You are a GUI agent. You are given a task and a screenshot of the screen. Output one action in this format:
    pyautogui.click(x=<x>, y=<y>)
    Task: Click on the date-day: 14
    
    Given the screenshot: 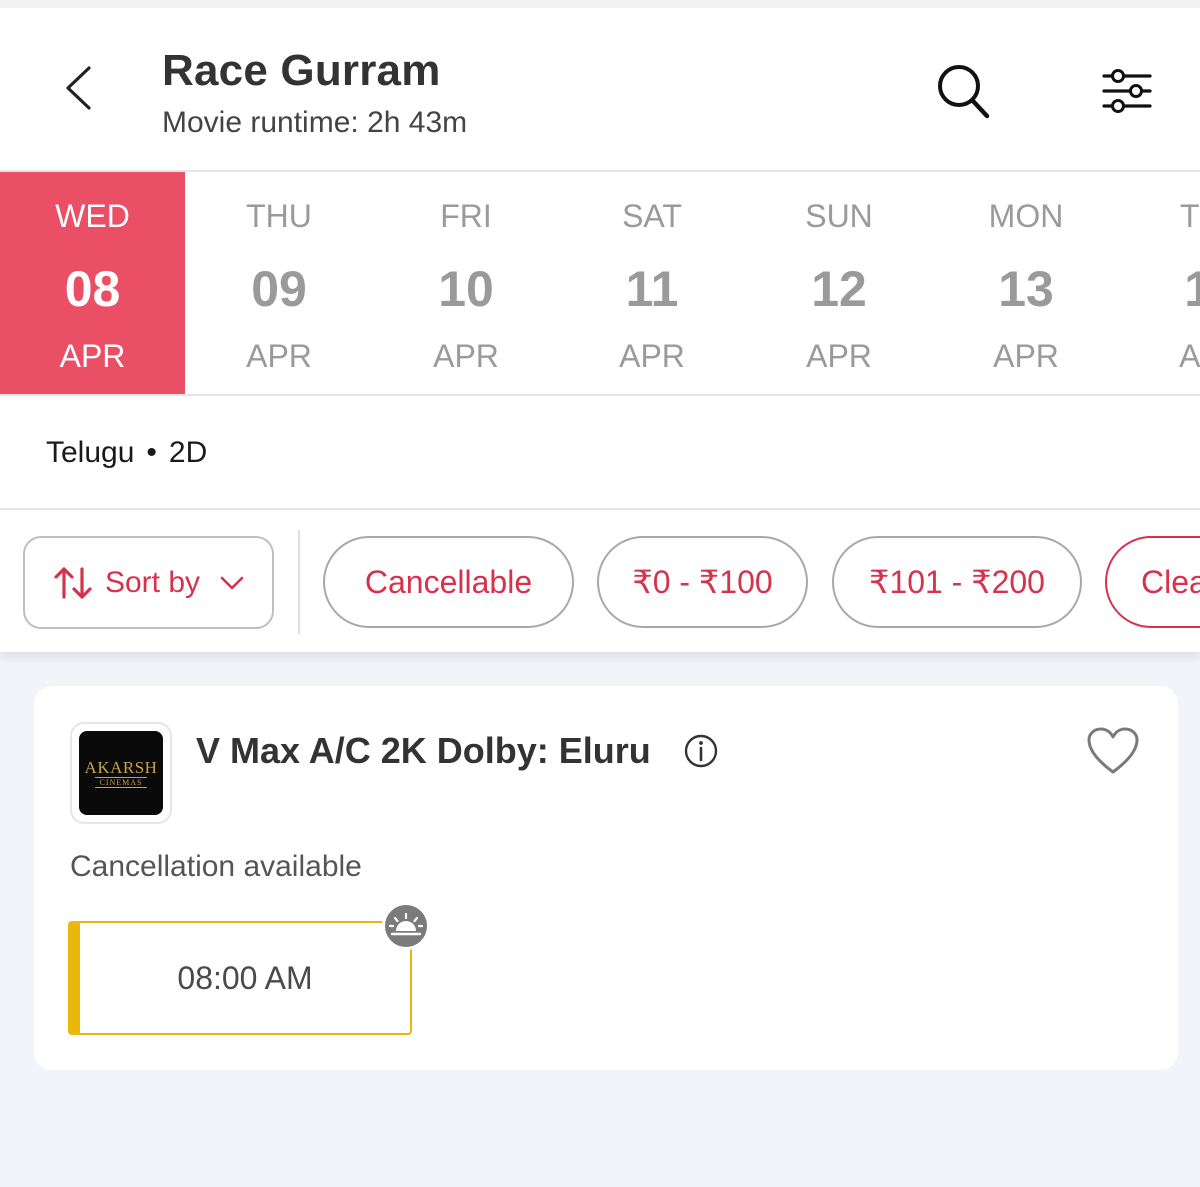 What is the action you would take?
    pyautogui.click(x=1159, y=289)
    